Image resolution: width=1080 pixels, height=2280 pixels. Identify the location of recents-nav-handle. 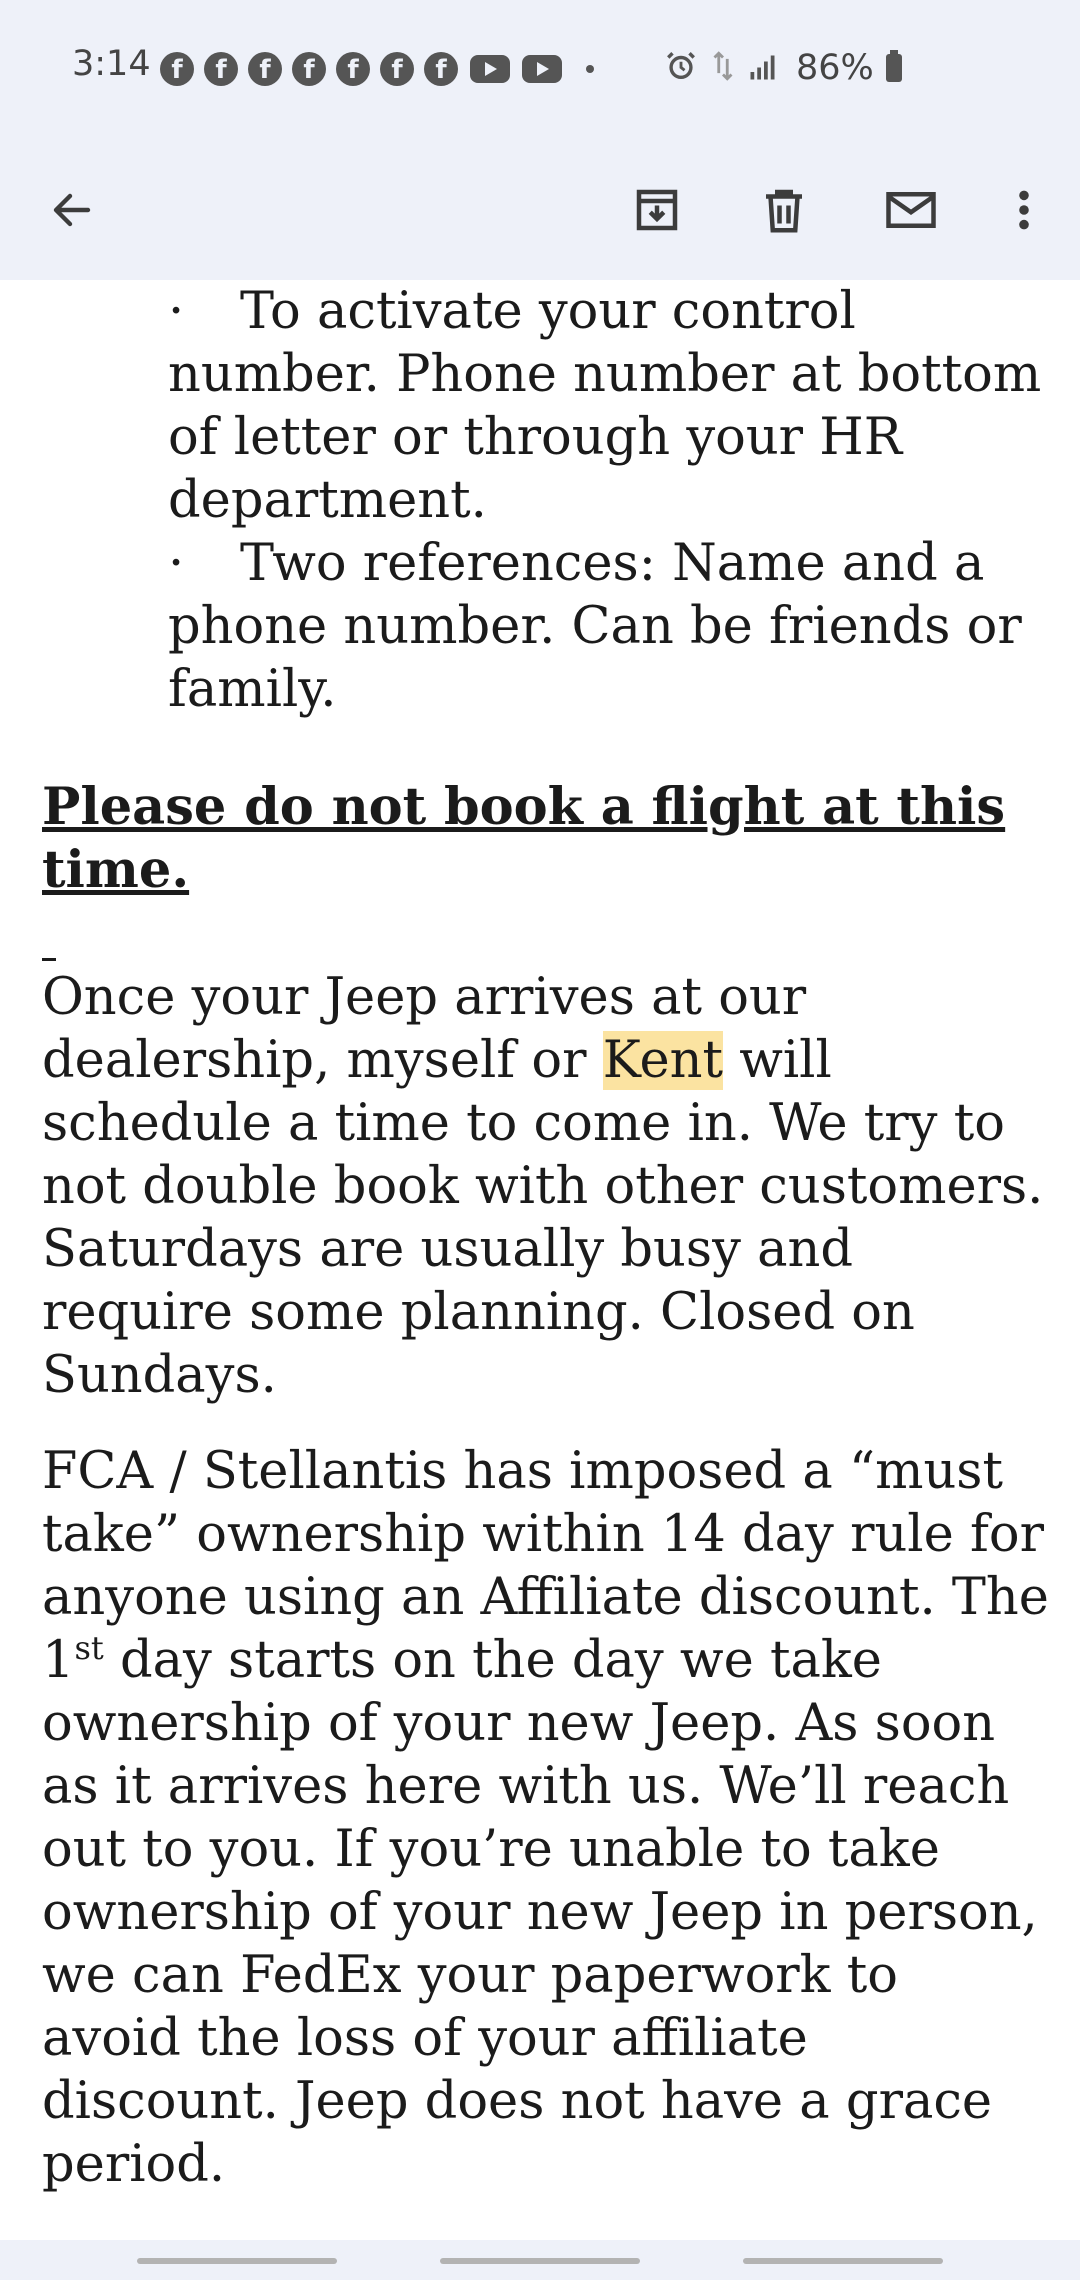
(237, 2261).